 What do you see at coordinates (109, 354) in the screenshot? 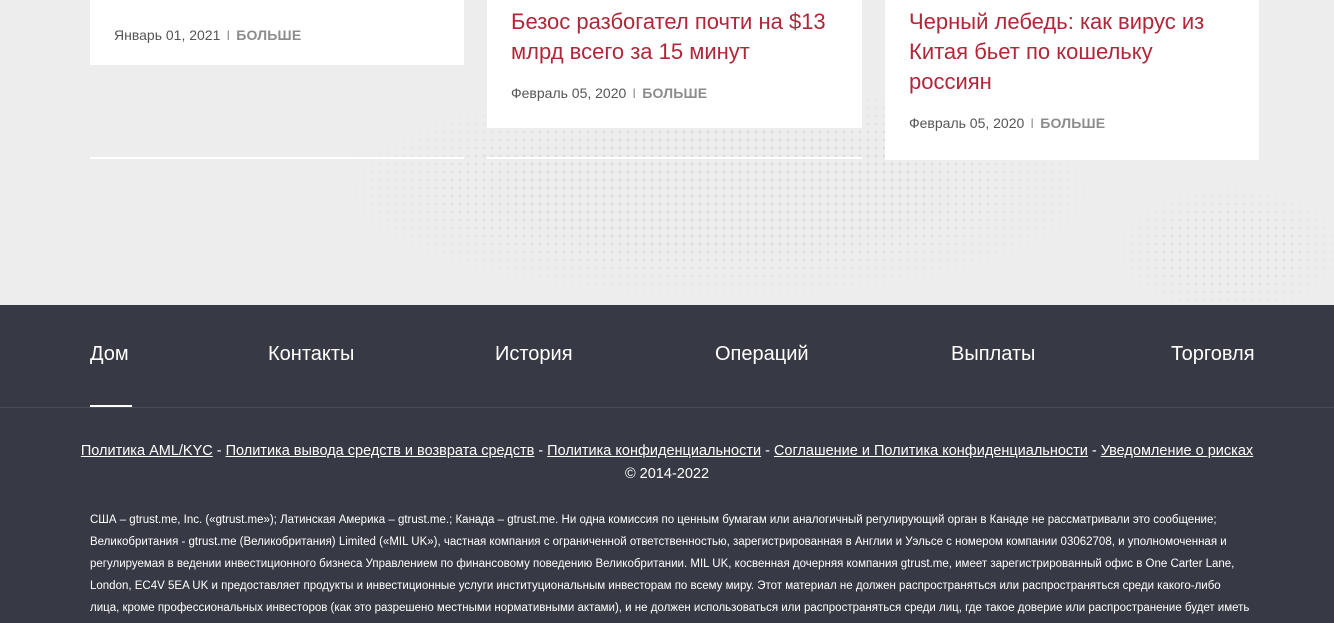
I see `nav-item-home: Дом` at bounding box center [109, 354].